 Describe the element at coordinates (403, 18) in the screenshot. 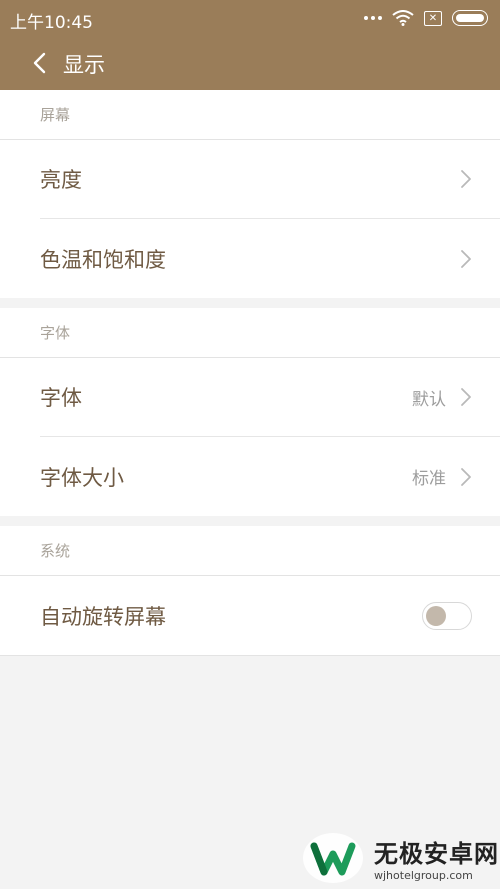

I see `wifi-icon` at that location.